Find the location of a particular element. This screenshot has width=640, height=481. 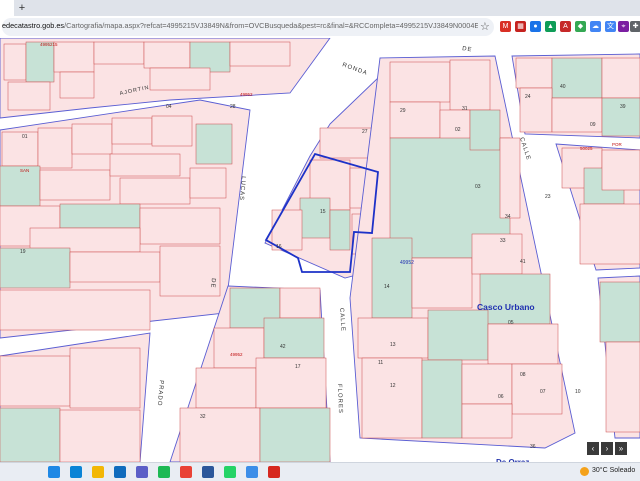

parcel-number: 28 is located at coordinates (233, 107).